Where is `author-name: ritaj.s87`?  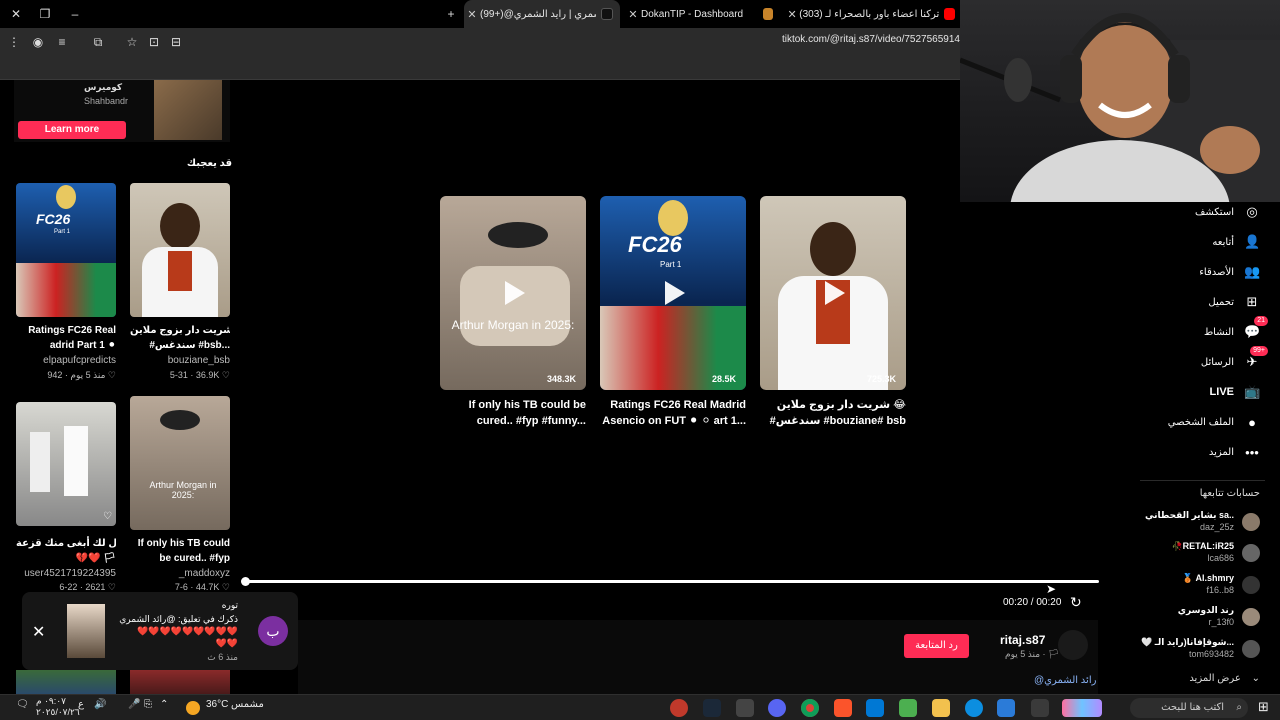 author-name: ritaj.s87 is located at coordinates (1022, 640).